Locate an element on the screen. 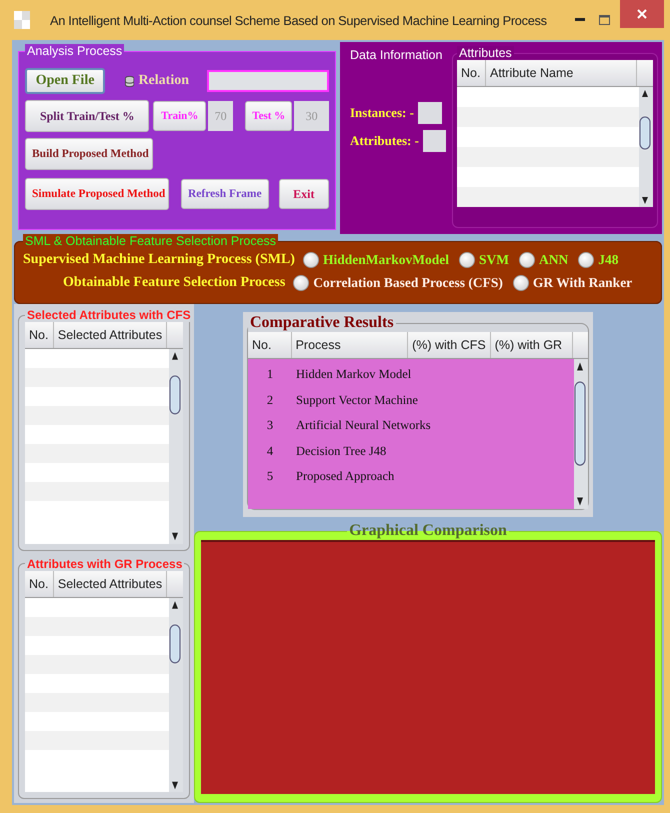 The width and height of the screenshot is (670, 813). option-label: Correlation Based Process (CFS) is located at coordinates (408, 282).